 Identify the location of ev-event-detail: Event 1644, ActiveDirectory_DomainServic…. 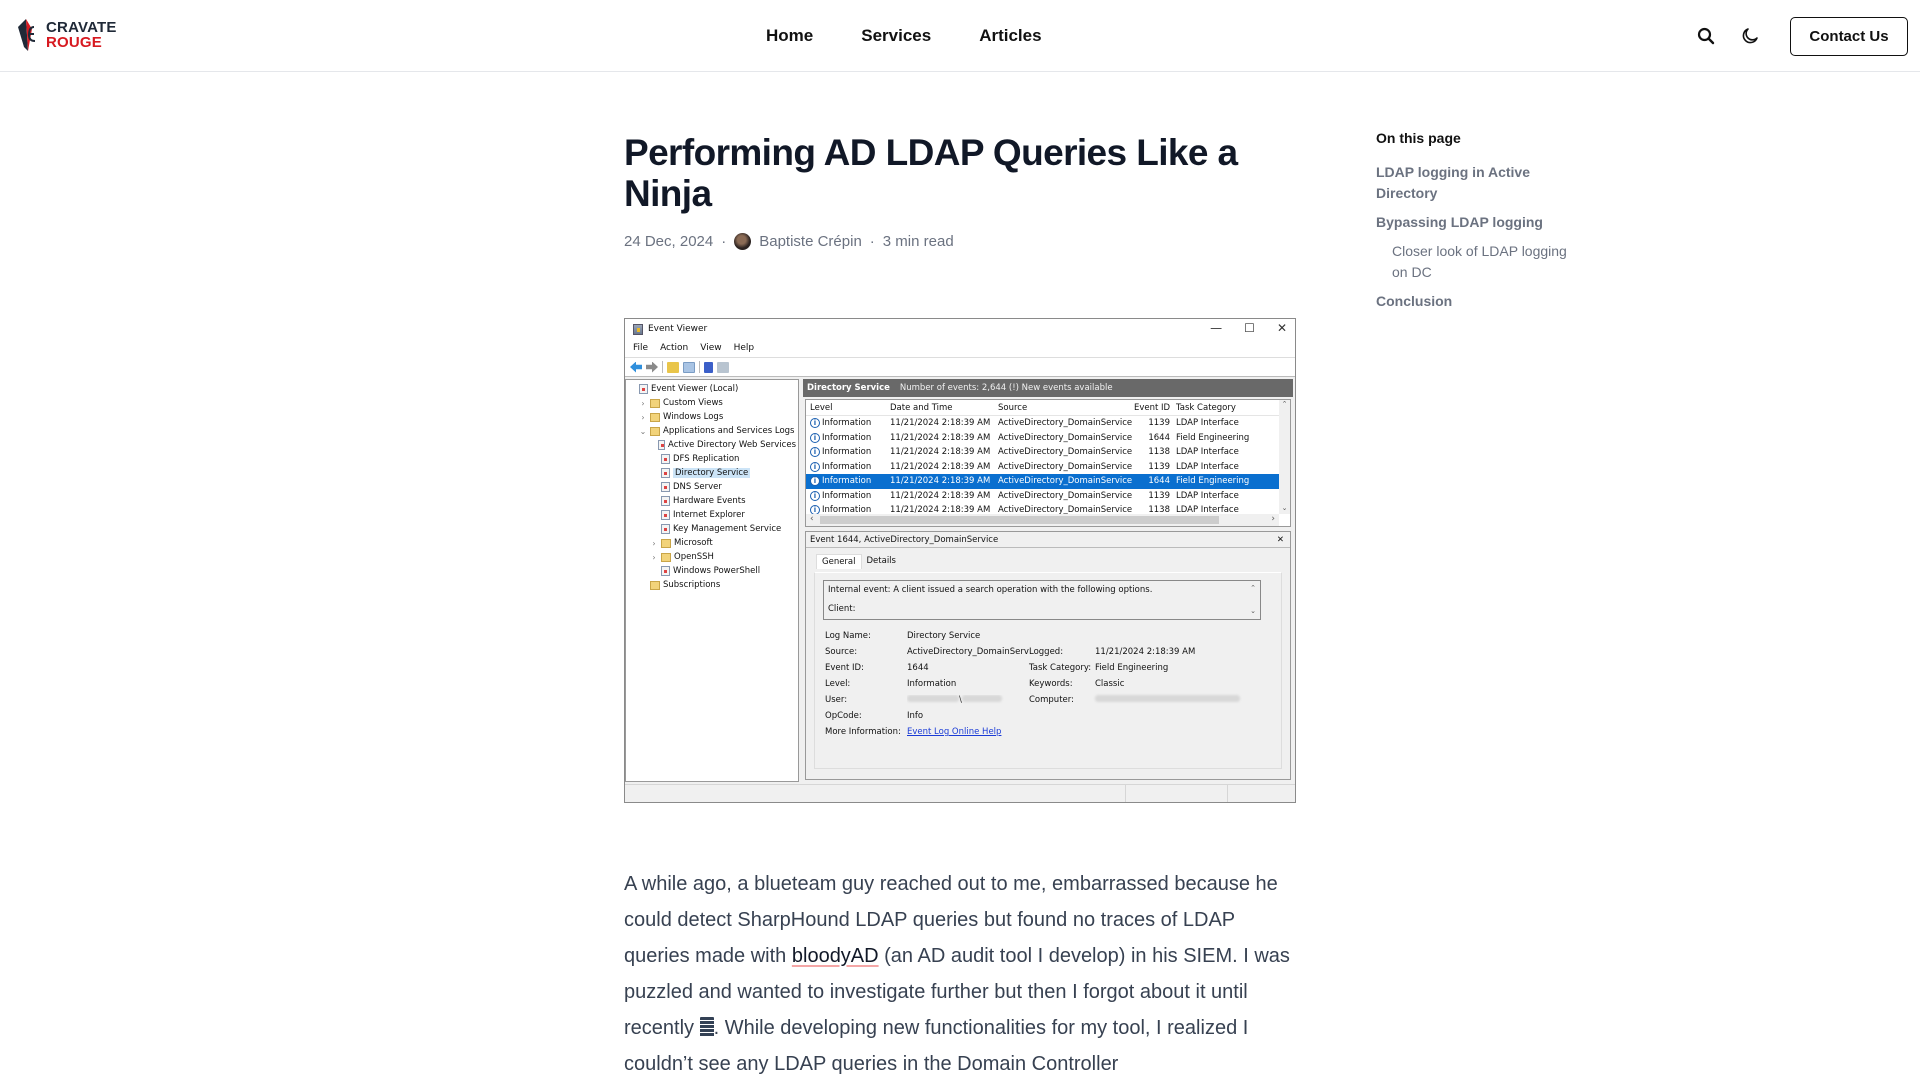
(1048, 655).